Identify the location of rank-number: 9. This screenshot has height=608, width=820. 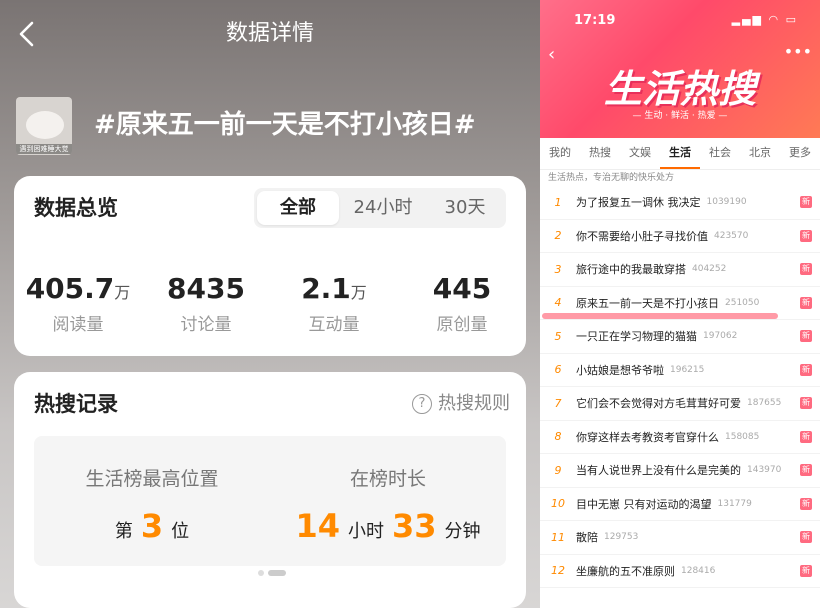
(558, 470).